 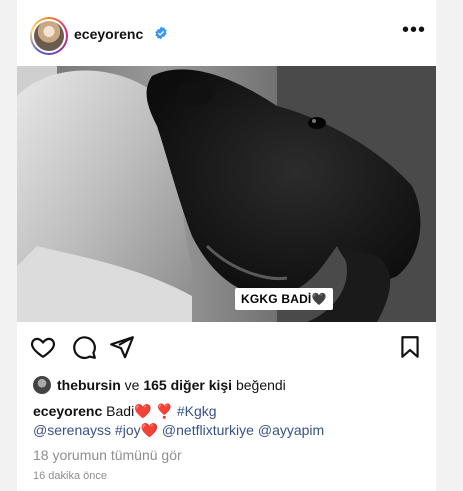 What do you see at coordinates (67, 411) in the screenshot?
I see `caption-username: eceyorenc` at bounding box center [67, 411].